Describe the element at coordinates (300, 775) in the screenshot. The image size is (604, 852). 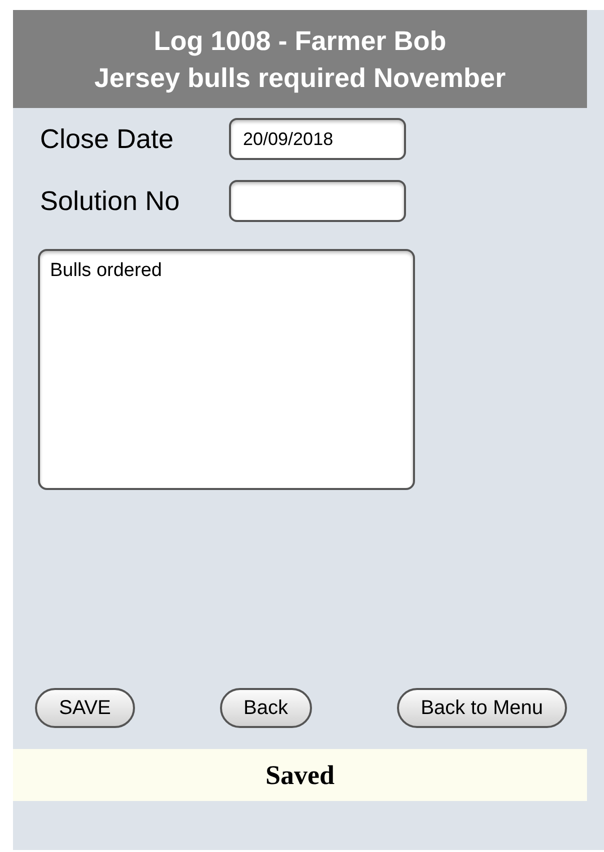
I see `status-message: Saved` at that location.